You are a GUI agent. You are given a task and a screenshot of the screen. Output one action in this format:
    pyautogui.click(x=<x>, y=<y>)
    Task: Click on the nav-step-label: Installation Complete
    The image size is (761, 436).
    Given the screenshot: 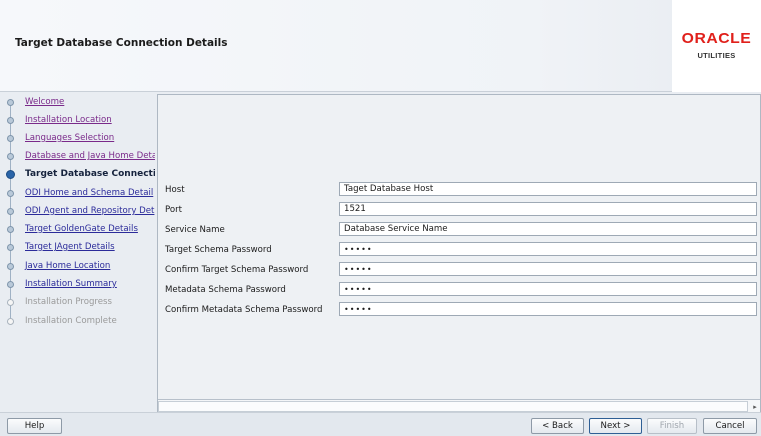 What is the action you would take?
    pyautogui.click(x=71, y=321)
    